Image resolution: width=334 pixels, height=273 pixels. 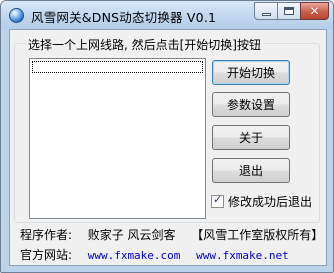 I want to click on exit-on-success-label: 修改成功后退出, so click(x=270, y=202).